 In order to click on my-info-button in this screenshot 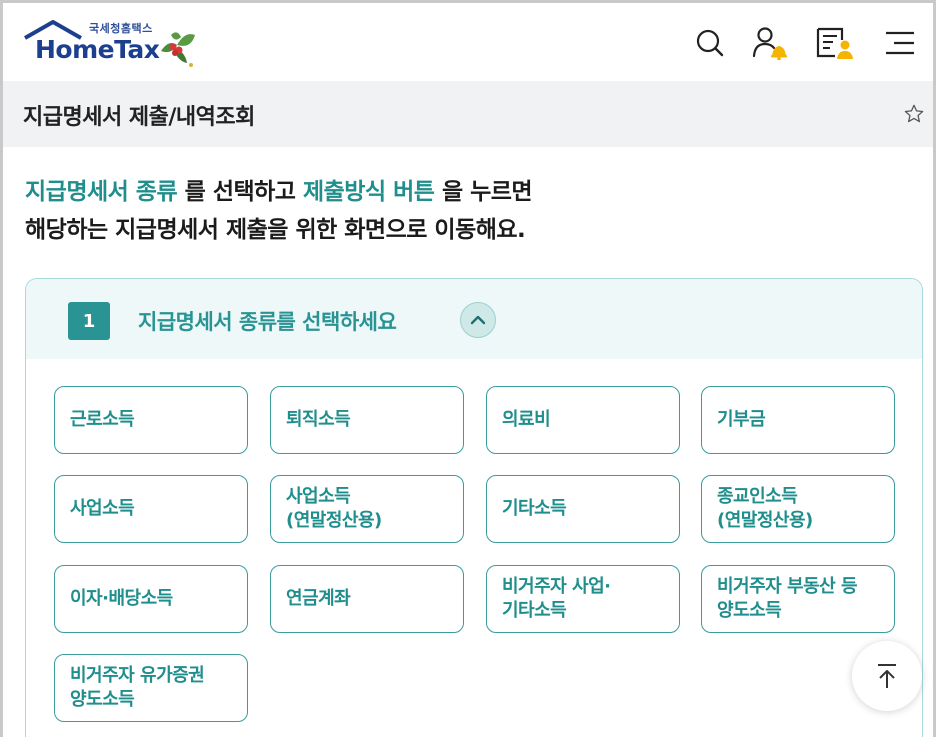, I will do `click(771, 43)`.